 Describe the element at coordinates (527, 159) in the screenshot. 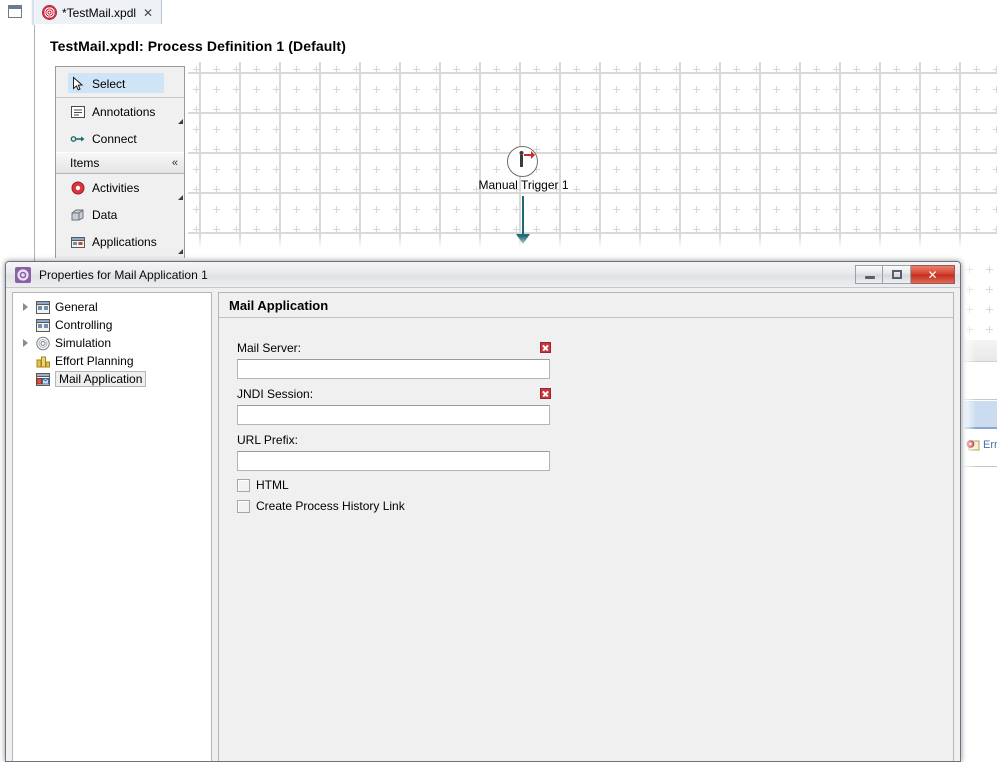

I see `manual-trigger-icon` at that location.